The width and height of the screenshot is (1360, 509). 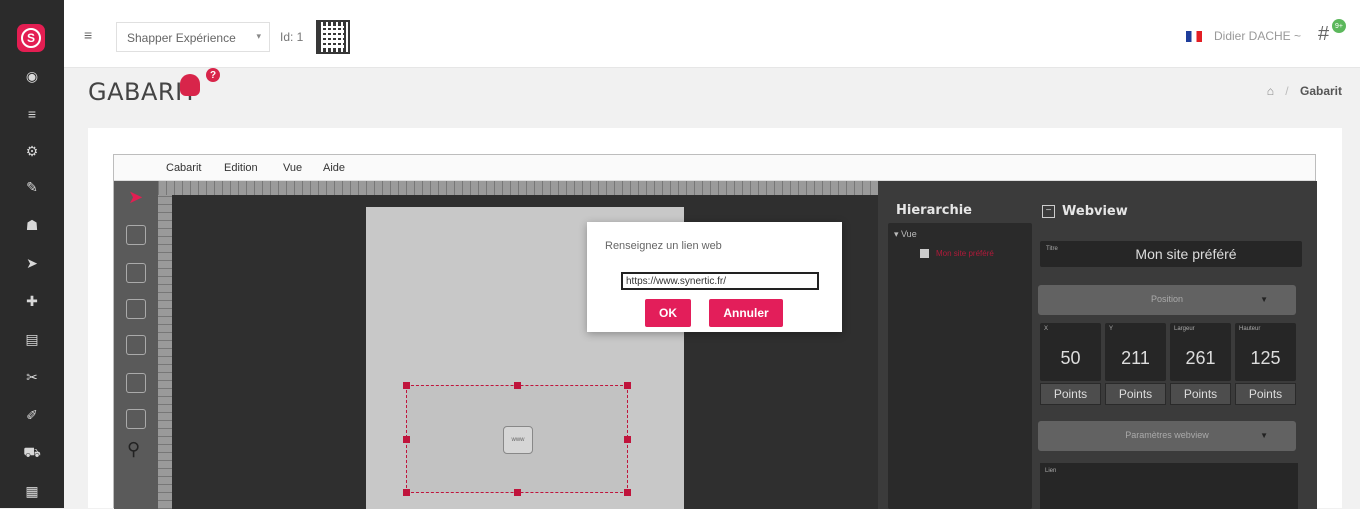 I want to click on link-field-label: Lien, so click(x=1051, y=471).